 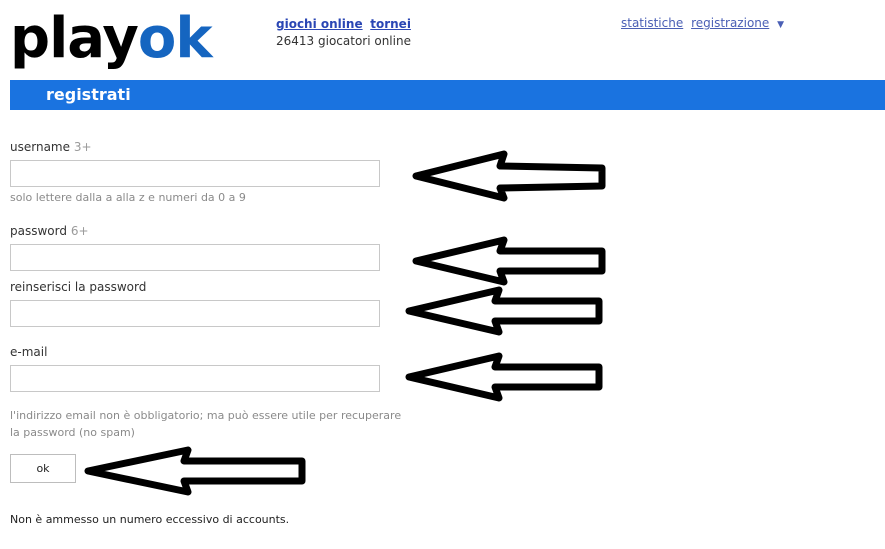 I want to click on logo-text-play: play, so click(x=74, y=38).